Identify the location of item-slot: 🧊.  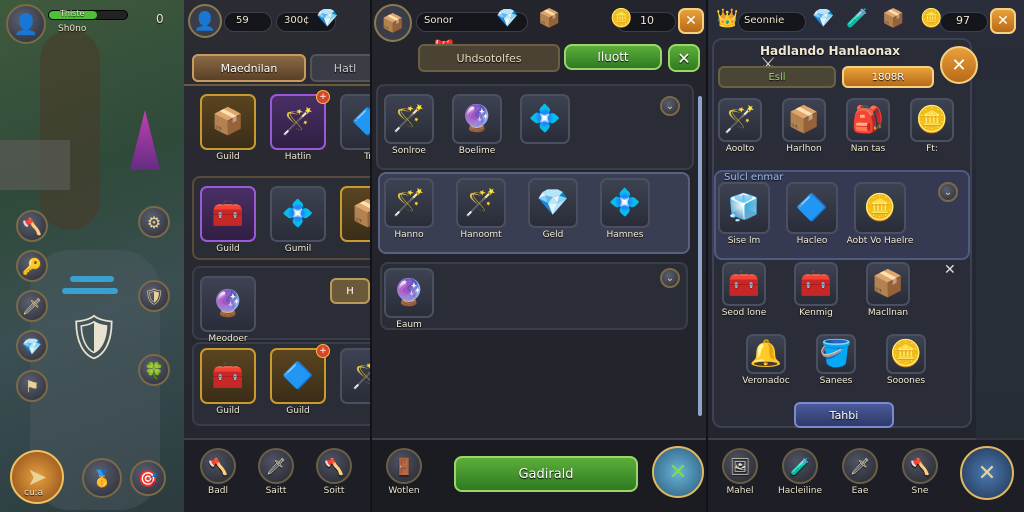
(744, 208).